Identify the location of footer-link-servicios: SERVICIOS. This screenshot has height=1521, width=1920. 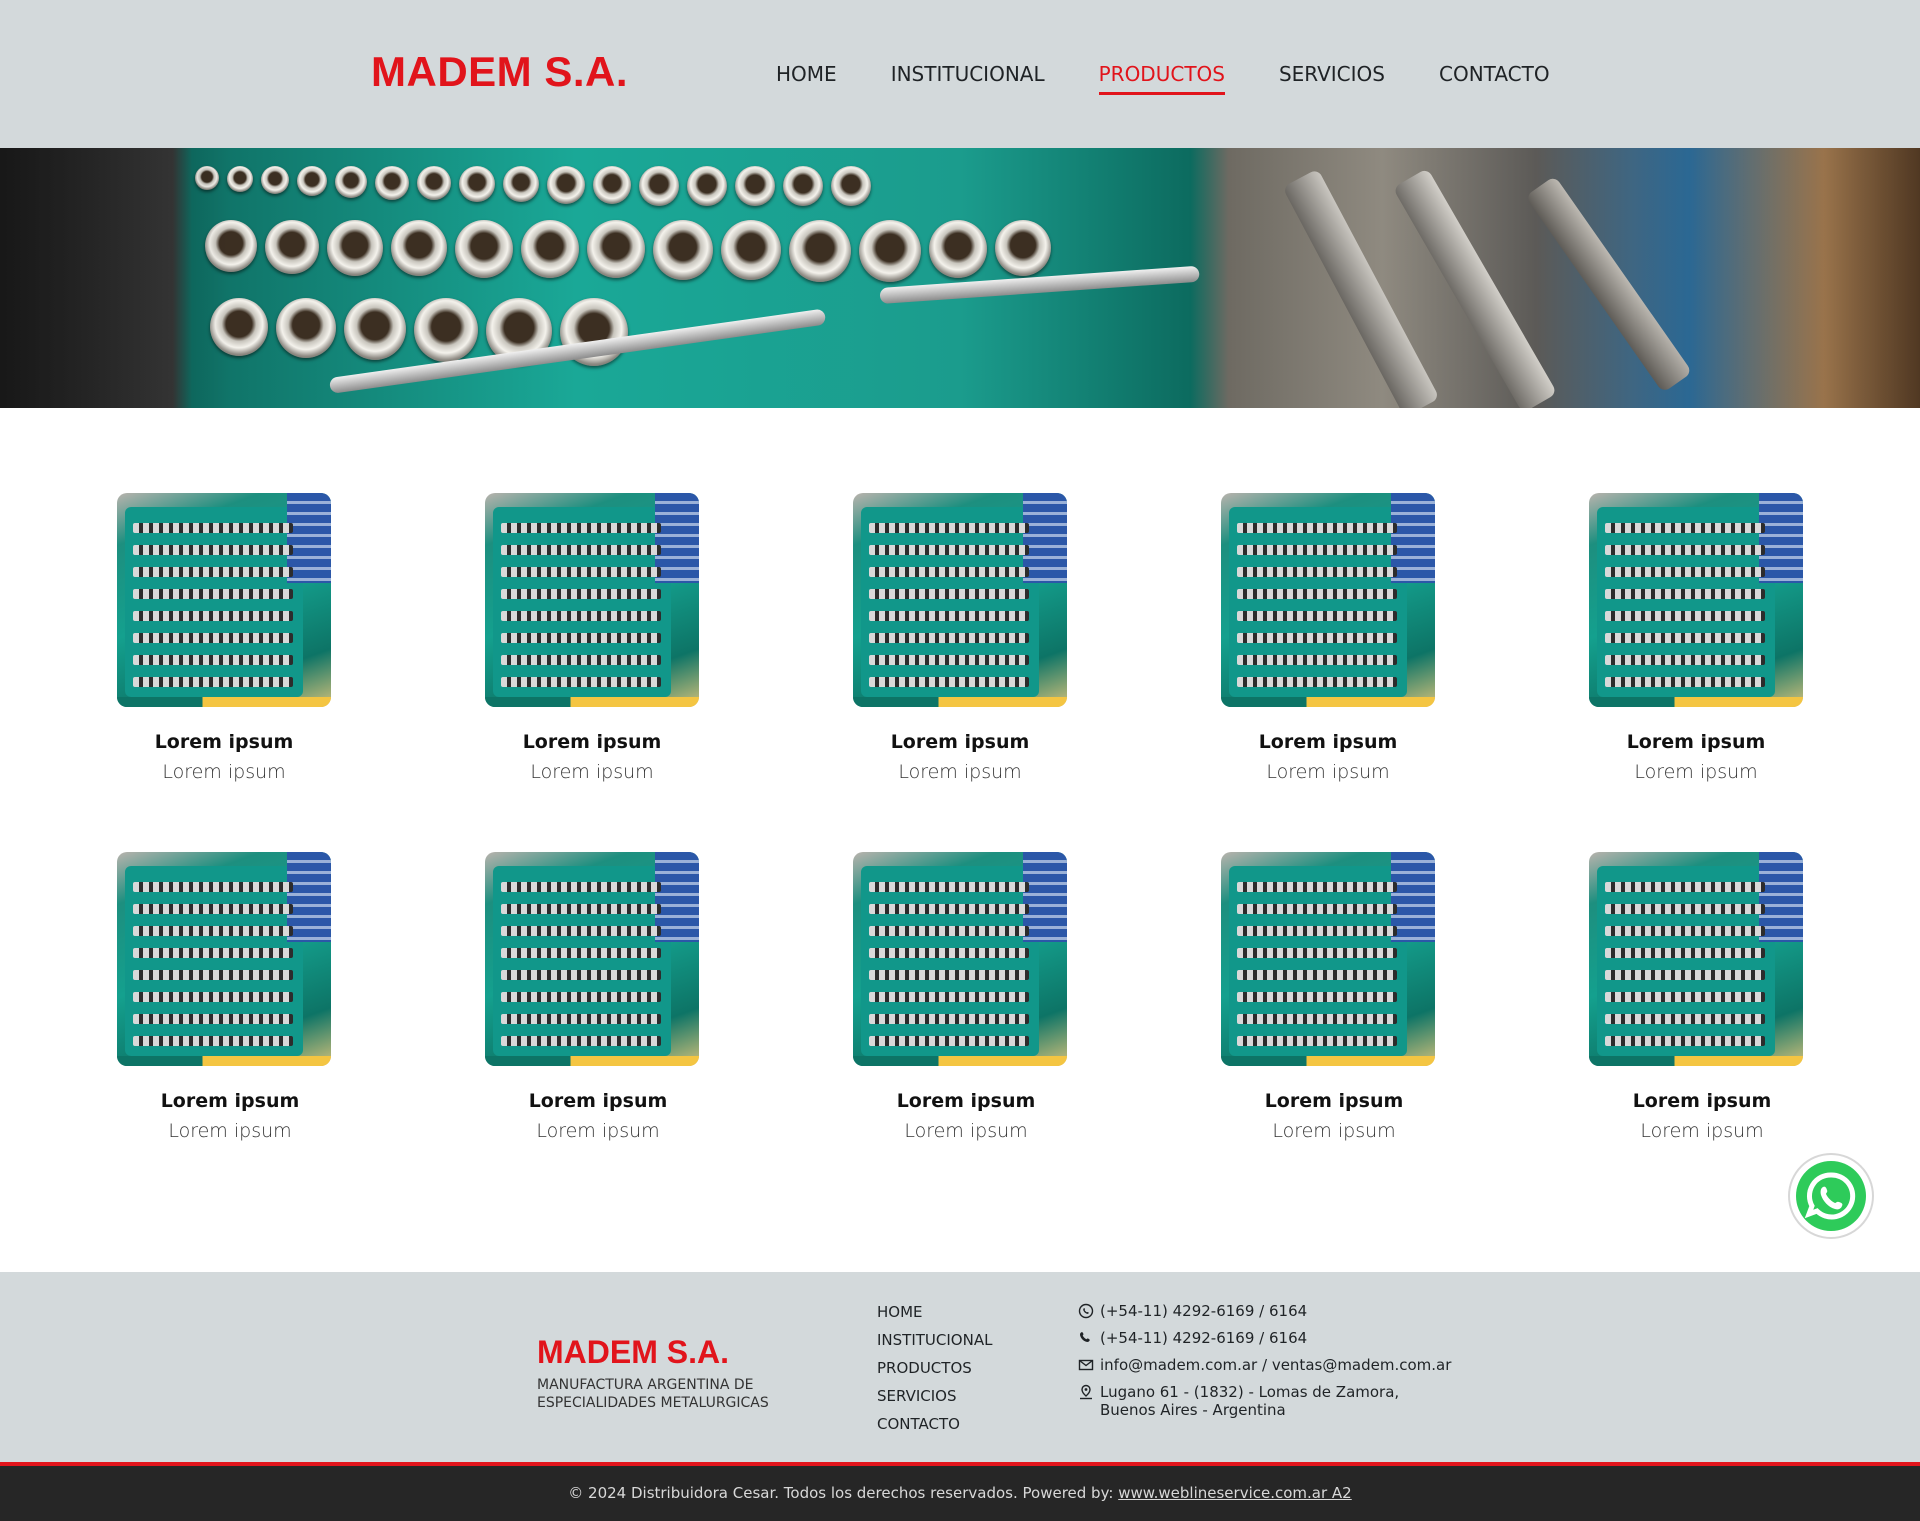
(934, 1400).